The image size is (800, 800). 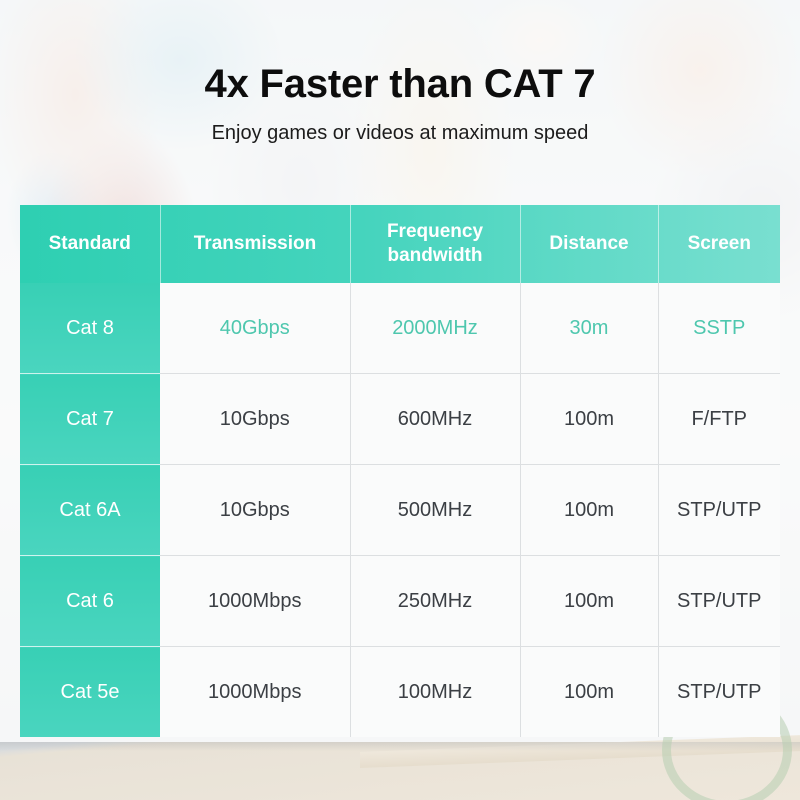 What do you see at coordinates (400, 133) in the screenshot?
I see `page-subtitle: Enjoy games or videos at maximum speed` at bounding box center [400, 133].